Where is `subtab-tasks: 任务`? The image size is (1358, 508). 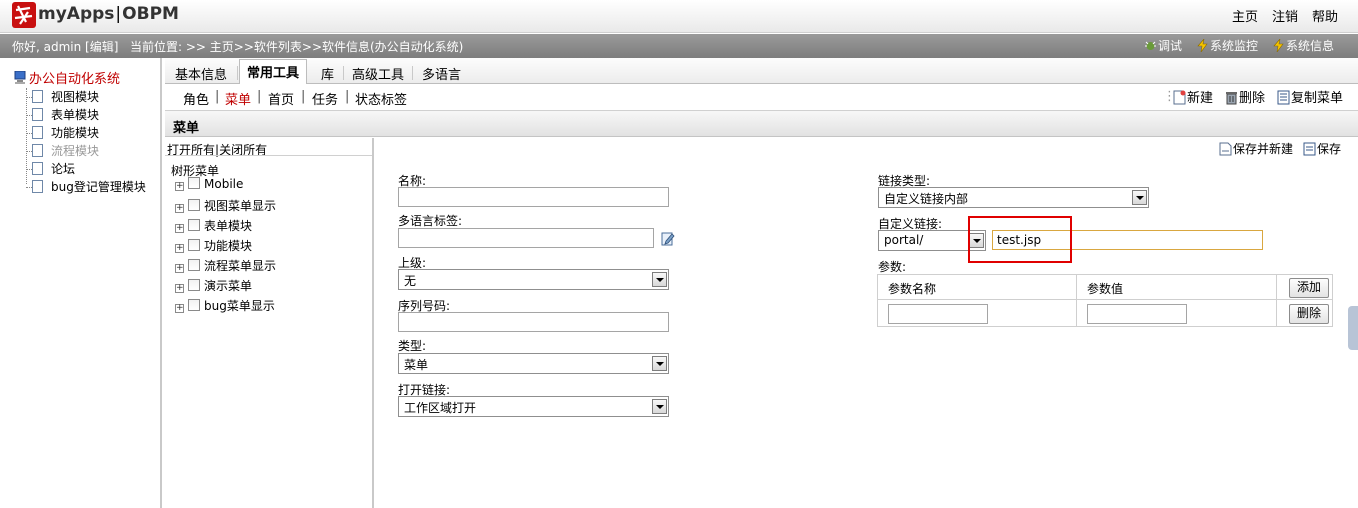
subtab-tasks: 任务 is located at coordinates (325, 98).